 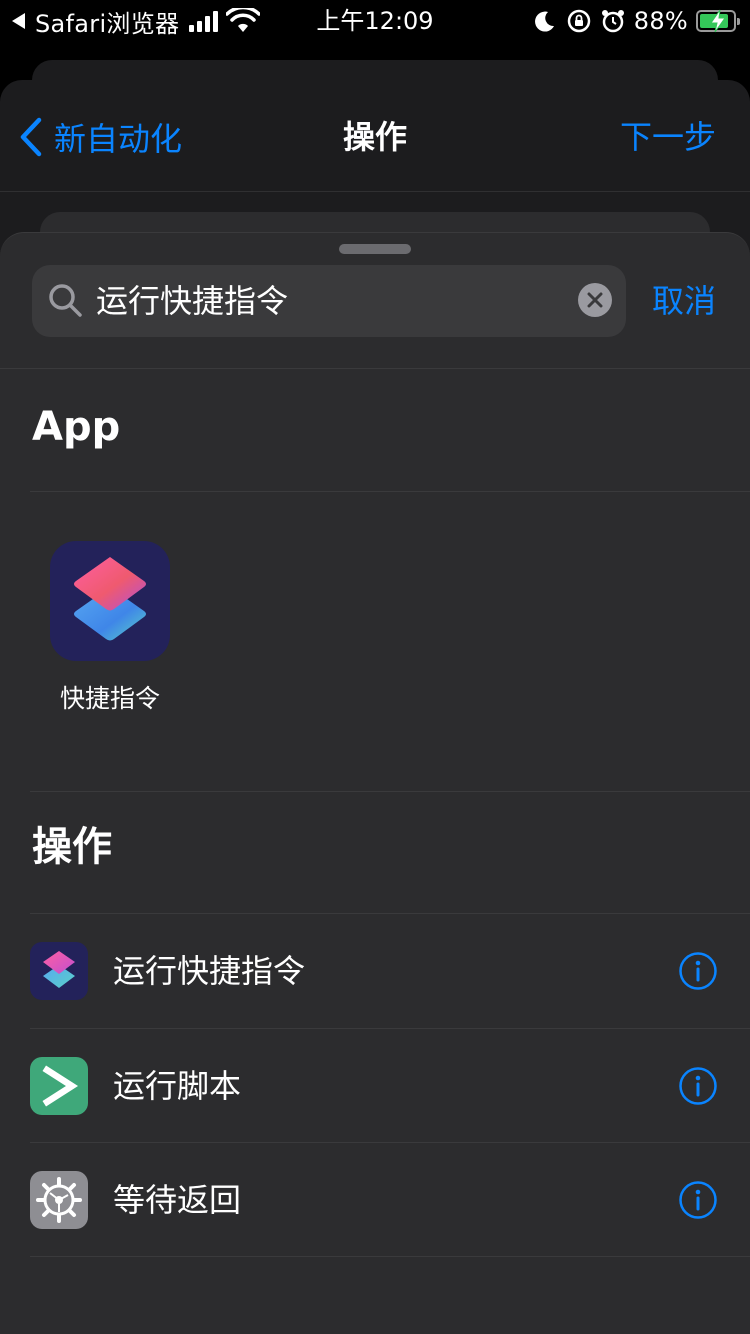 I want to click on apps-section-title: App, so click(x=76, y=427).